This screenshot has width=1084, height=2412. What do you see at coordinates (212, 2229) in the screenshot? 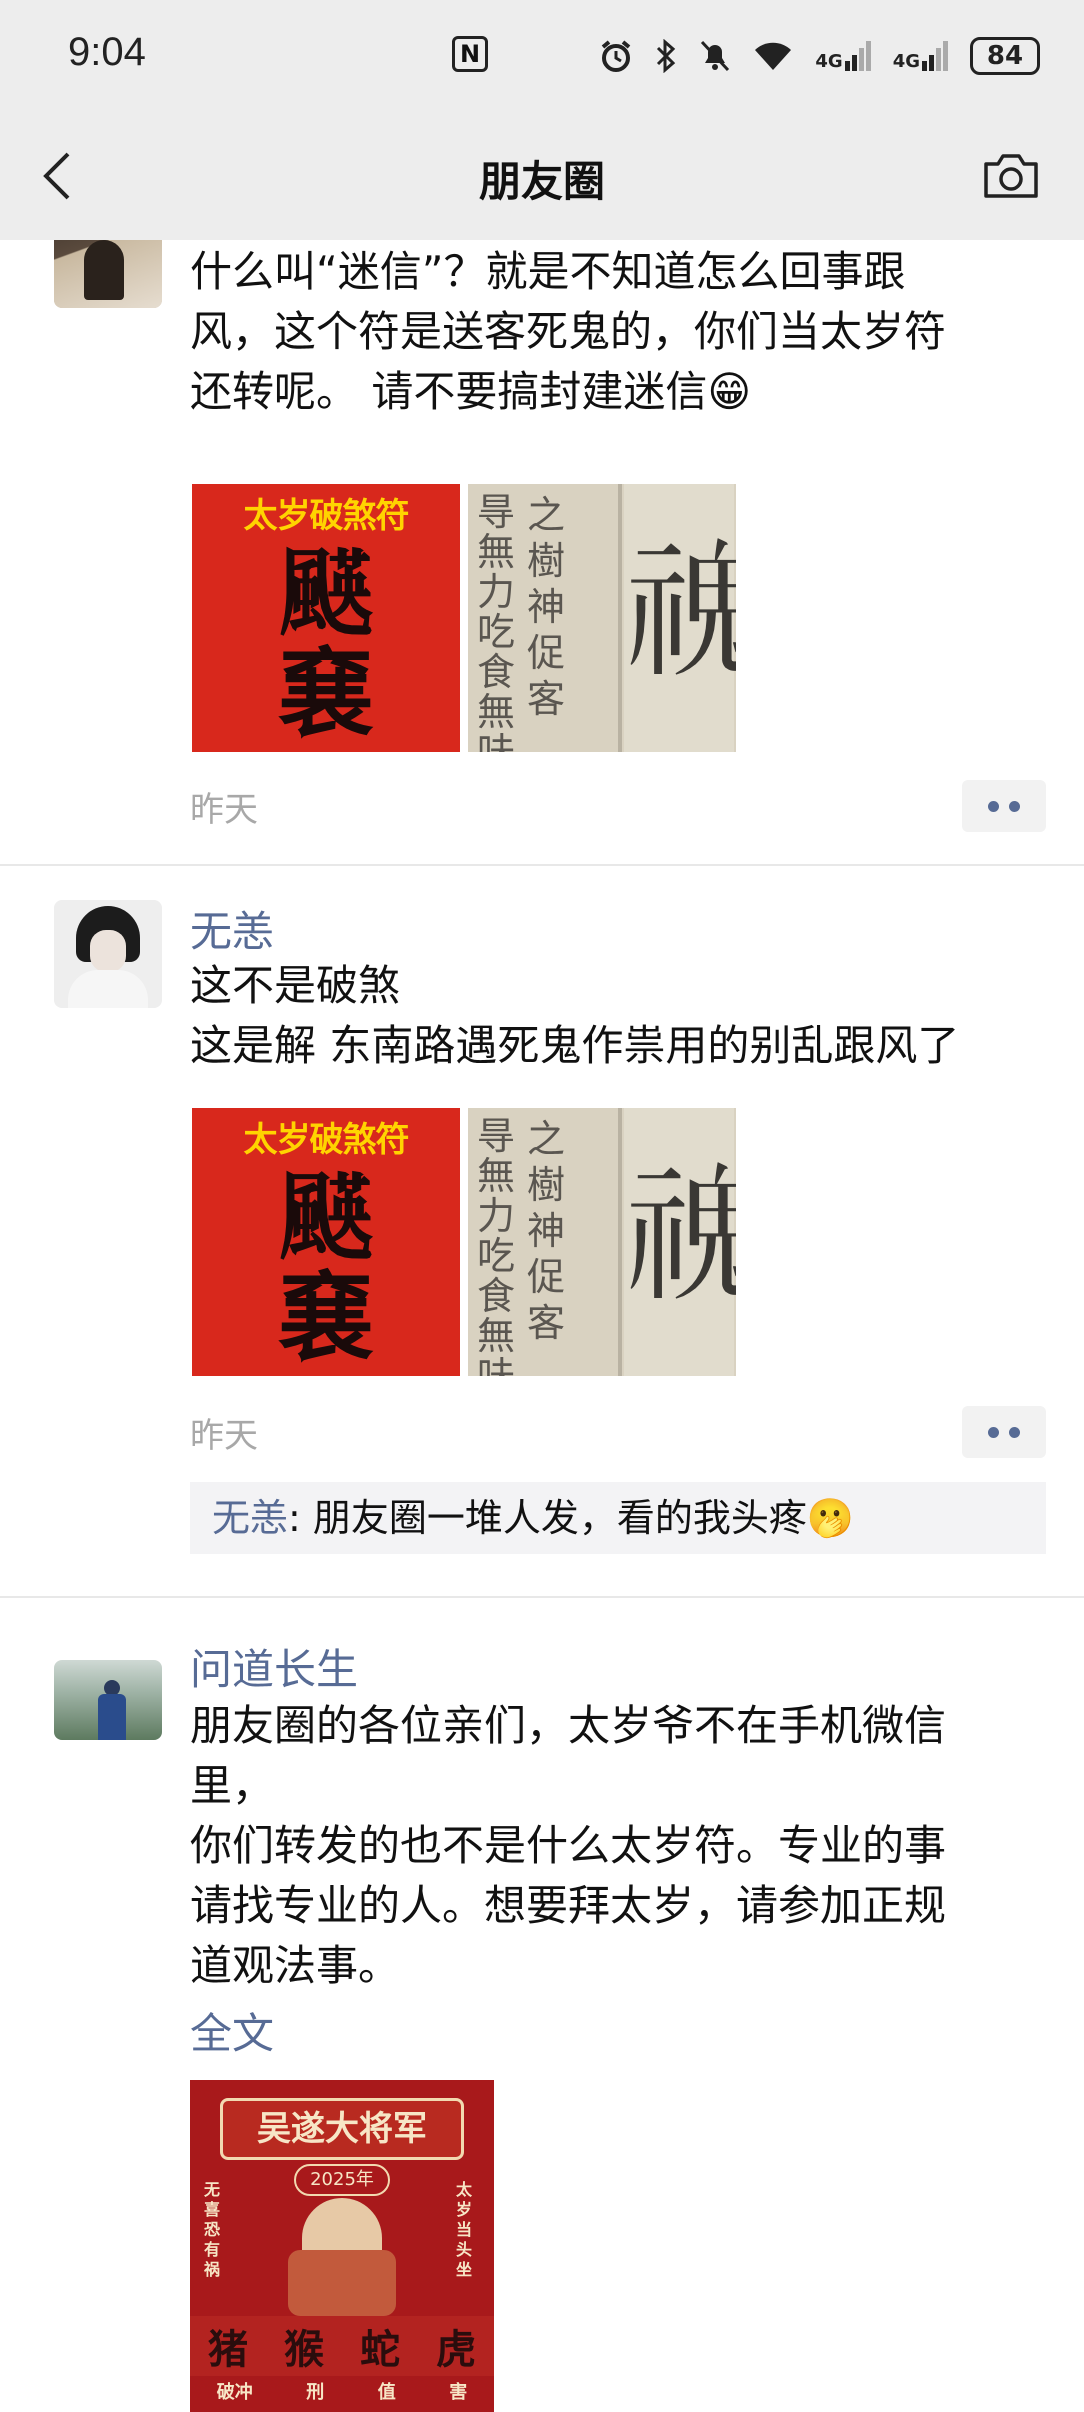
I see `poster-left-text: 无喜恐有祸` at bounding box center [212, 2229].